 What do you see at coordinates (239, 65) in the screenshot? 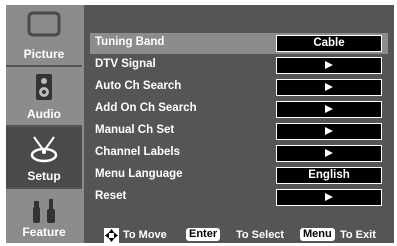
I see `menu-row-dtv-signal: DTV Signal` at bounding box center [239, 65].